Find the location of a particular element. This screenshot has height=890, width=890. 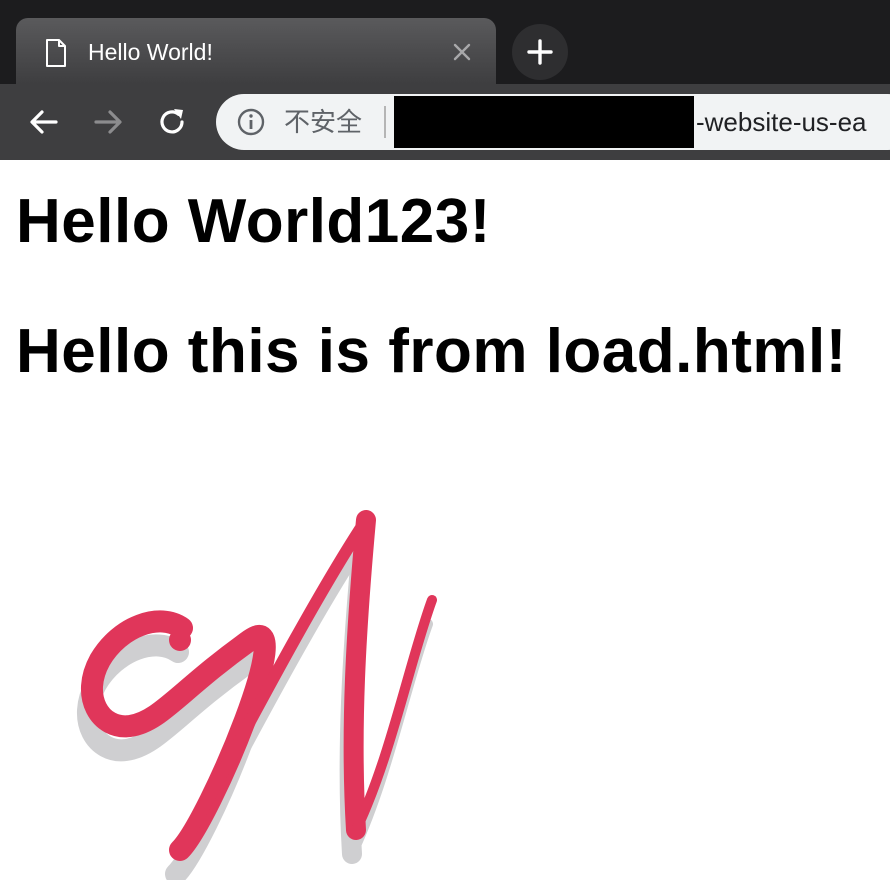

security-label: 不安全 is located at coordinates (323, 123).